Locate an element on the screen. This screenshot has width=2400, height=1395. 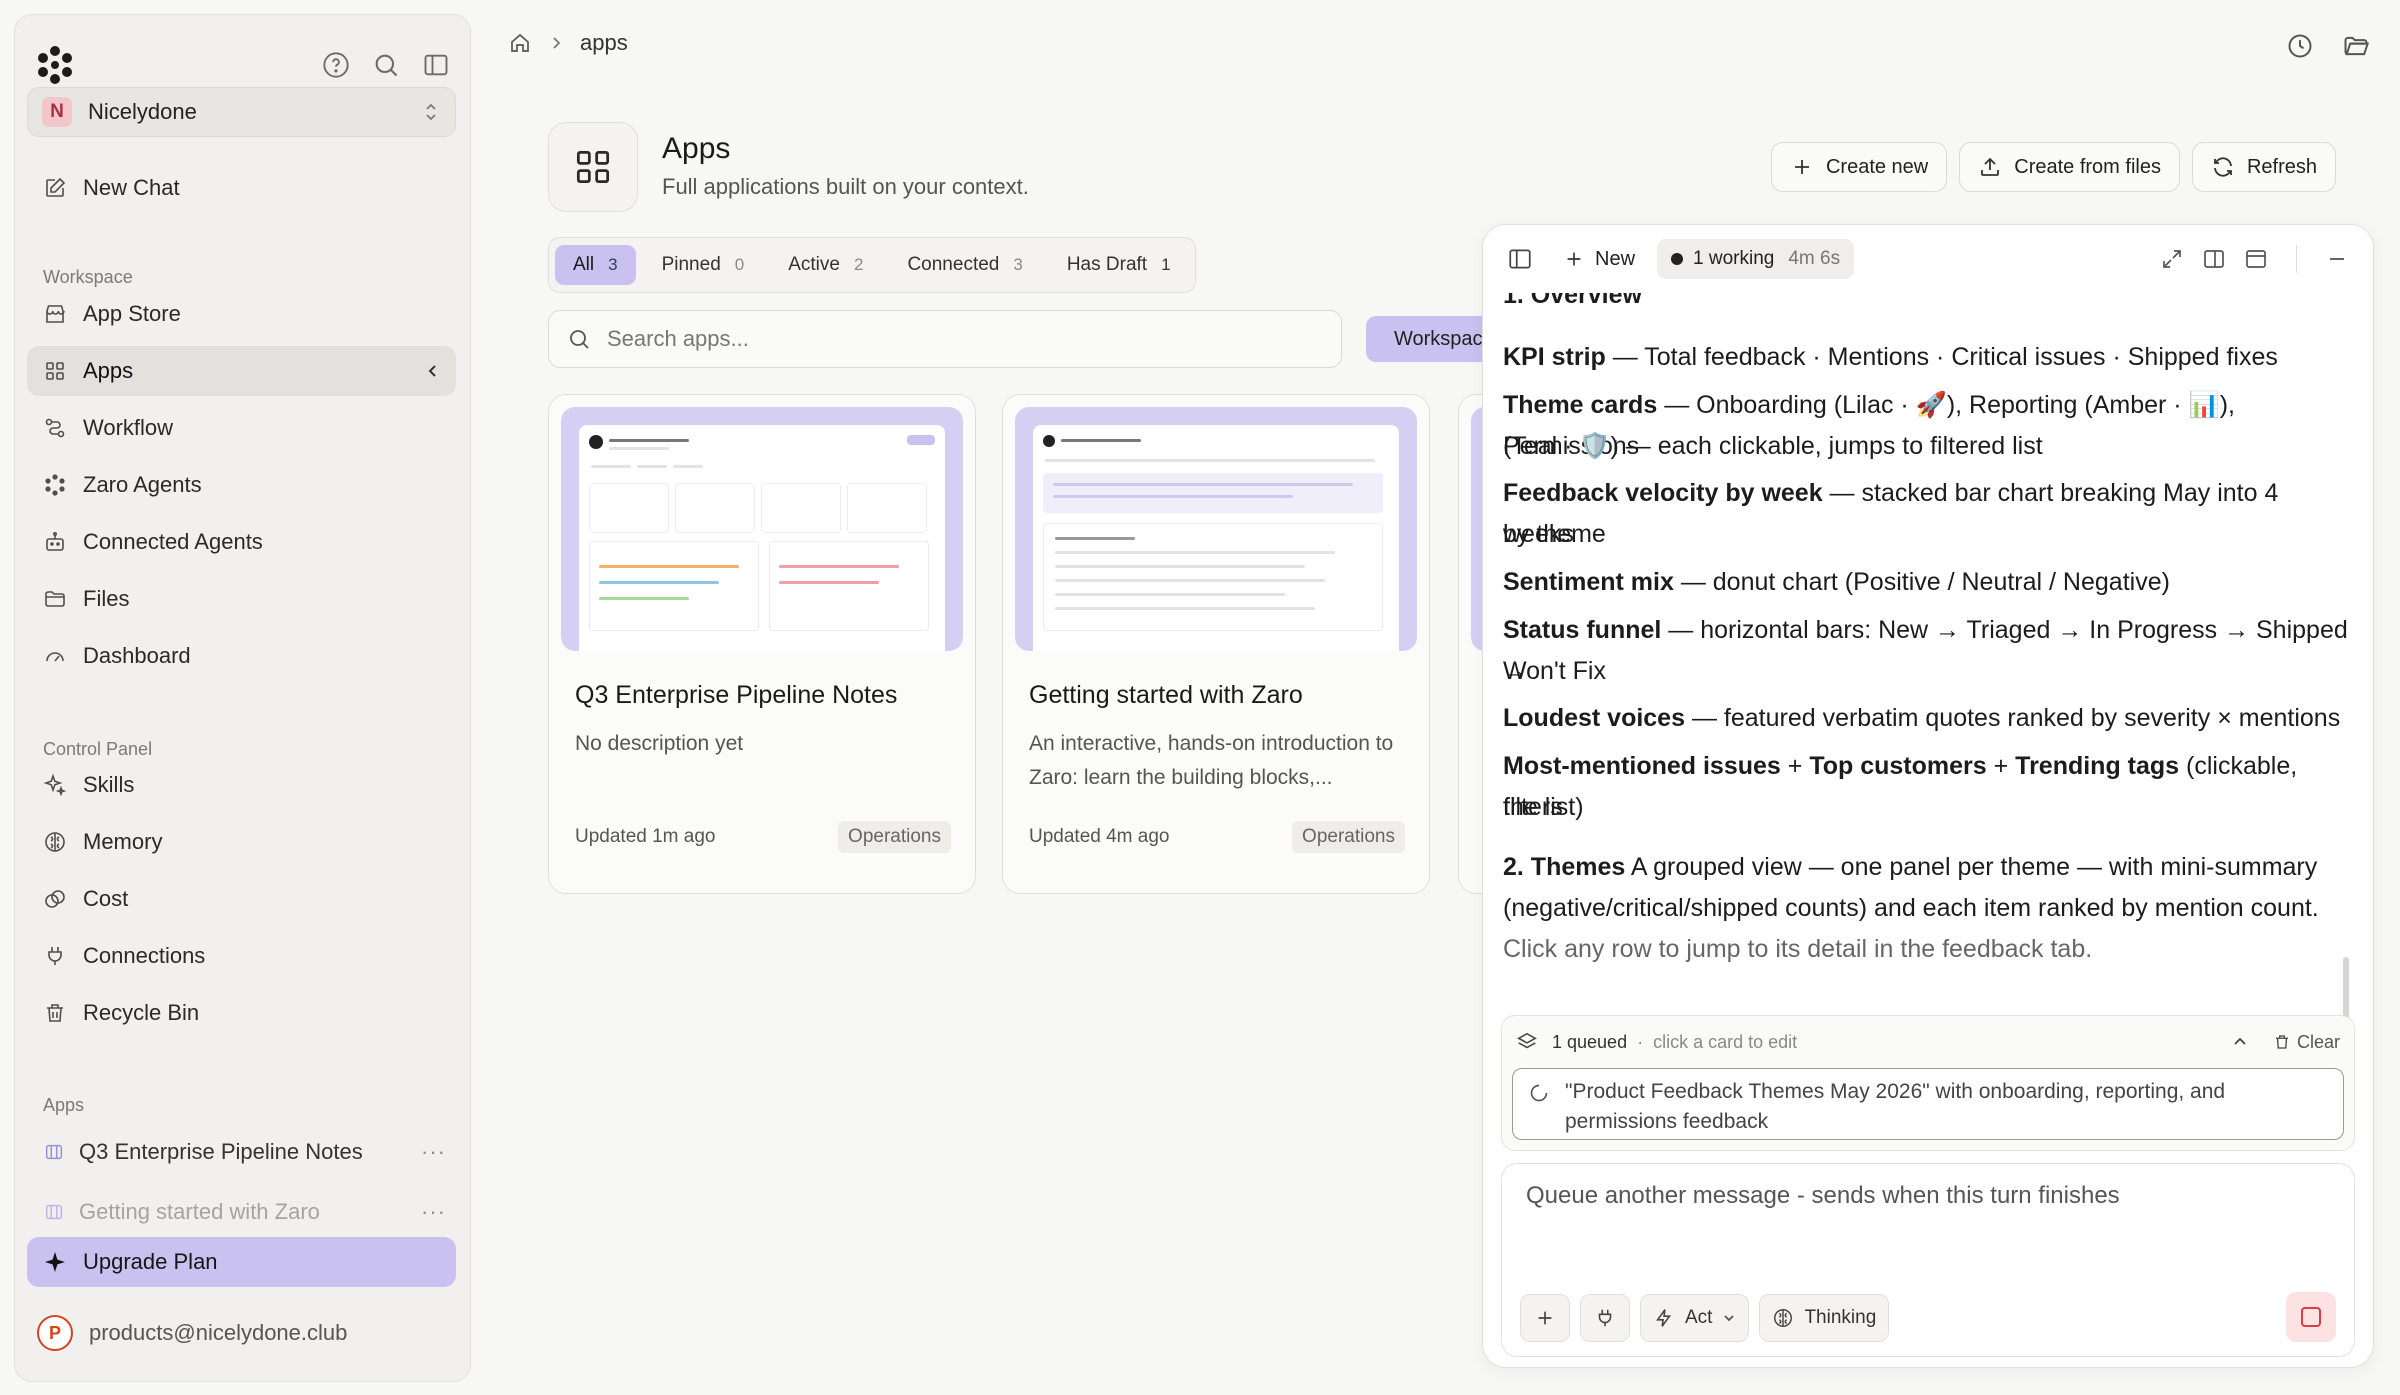
upload-icon is located at coordinates (1990, 166).